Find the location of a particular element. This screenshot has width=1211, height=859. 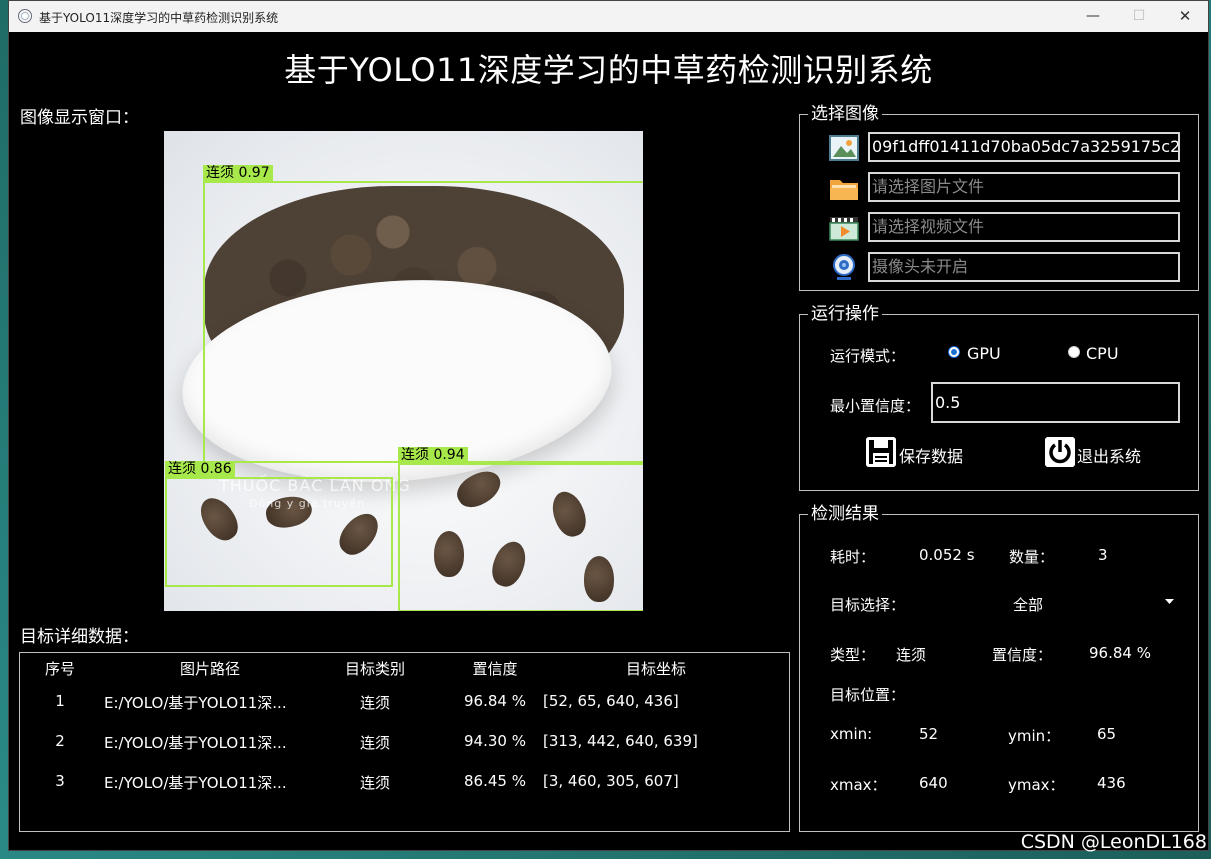

folder-icon is located at coordinates (844, 188).